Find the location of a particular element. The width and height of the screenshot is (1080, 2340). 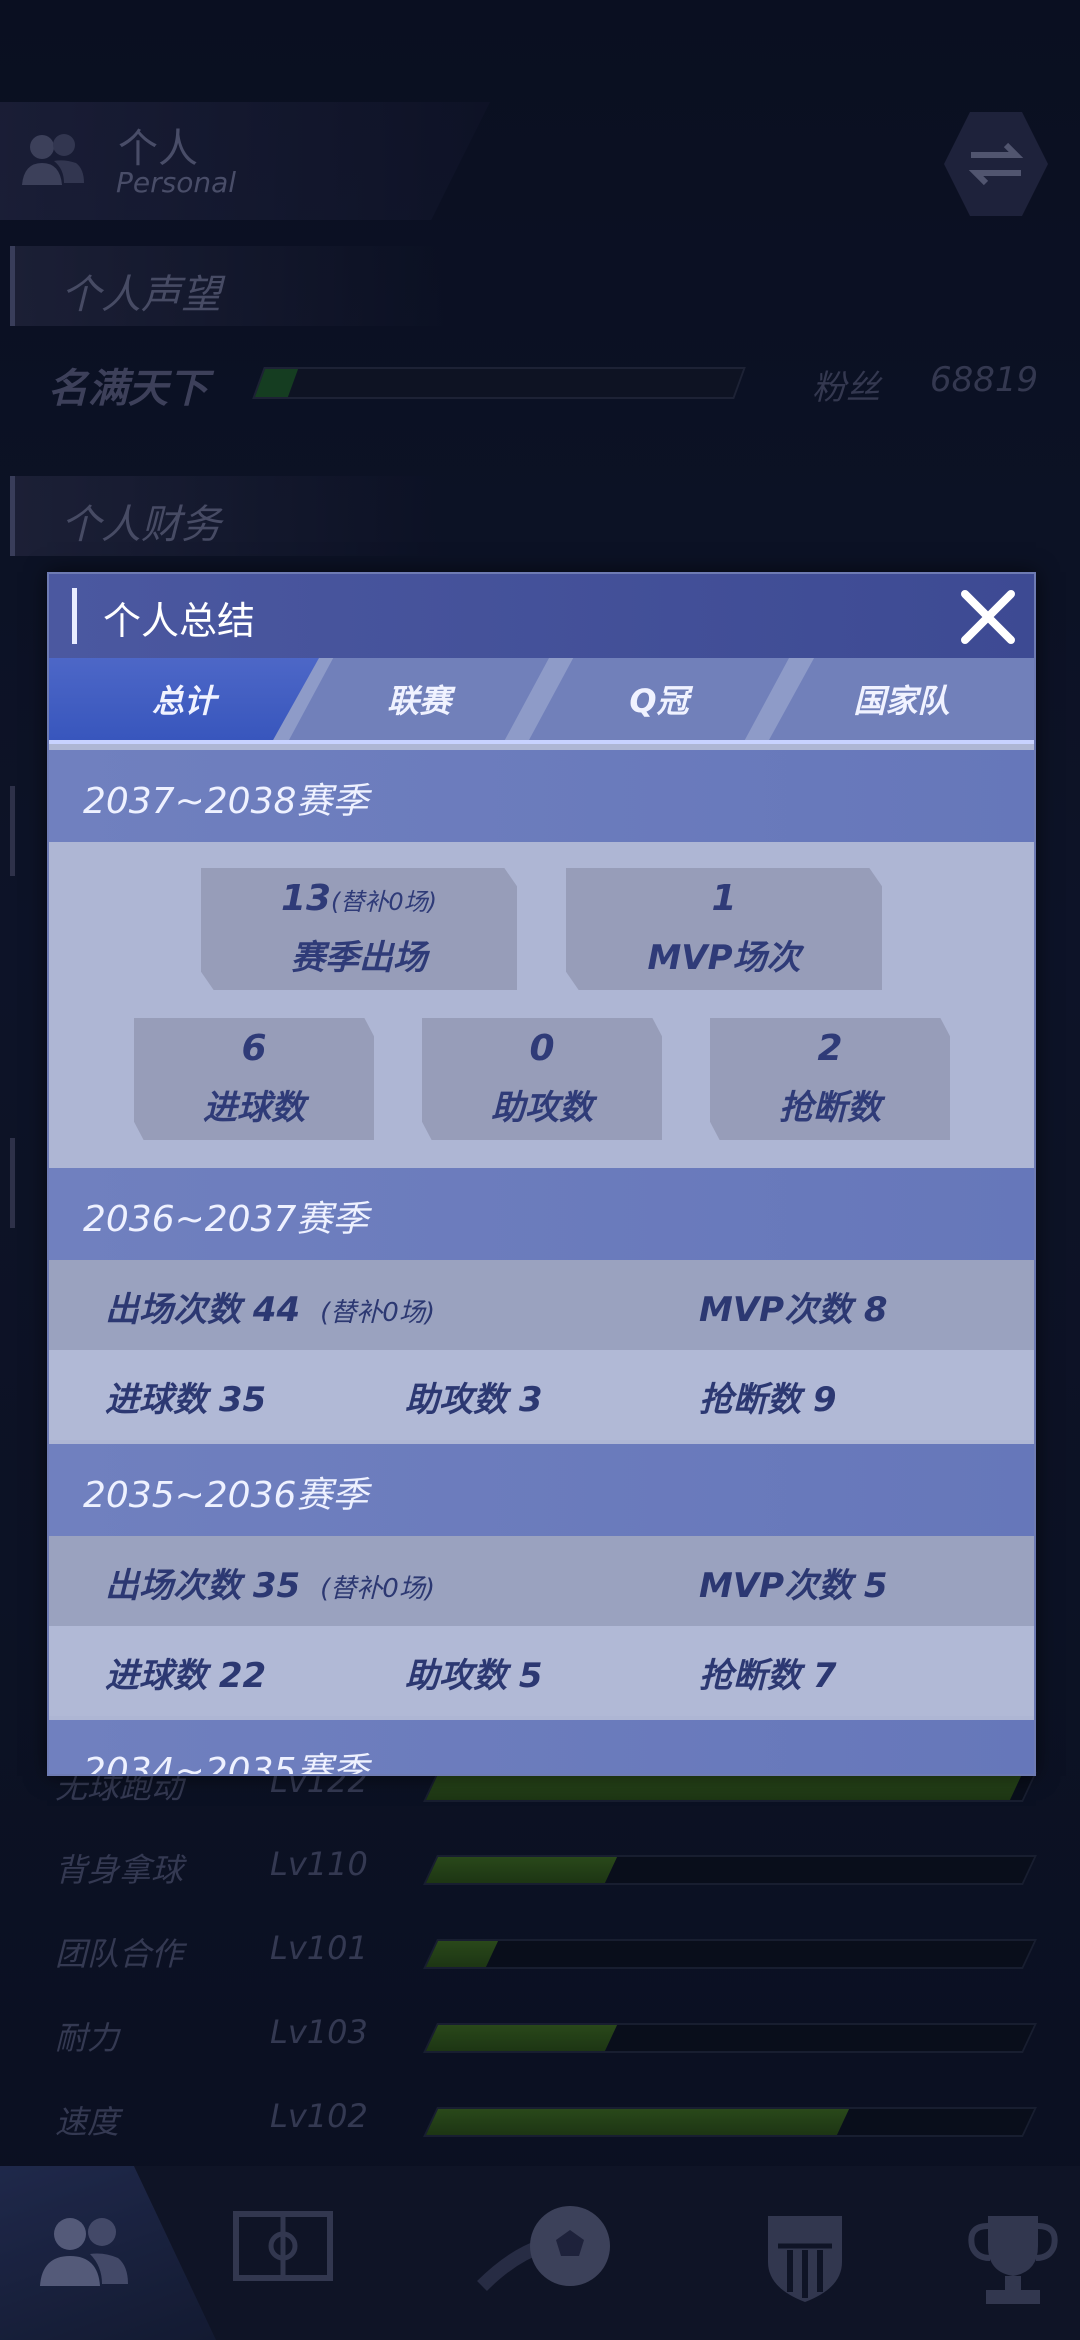

close-icon is located at coordinates (988, 617).